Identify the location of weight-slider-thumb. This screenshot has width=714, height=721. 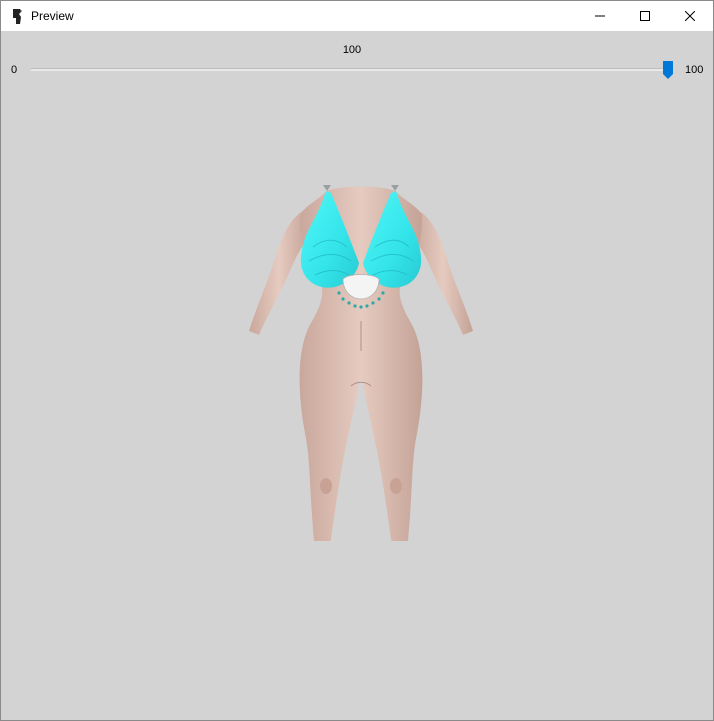
(668, 70).